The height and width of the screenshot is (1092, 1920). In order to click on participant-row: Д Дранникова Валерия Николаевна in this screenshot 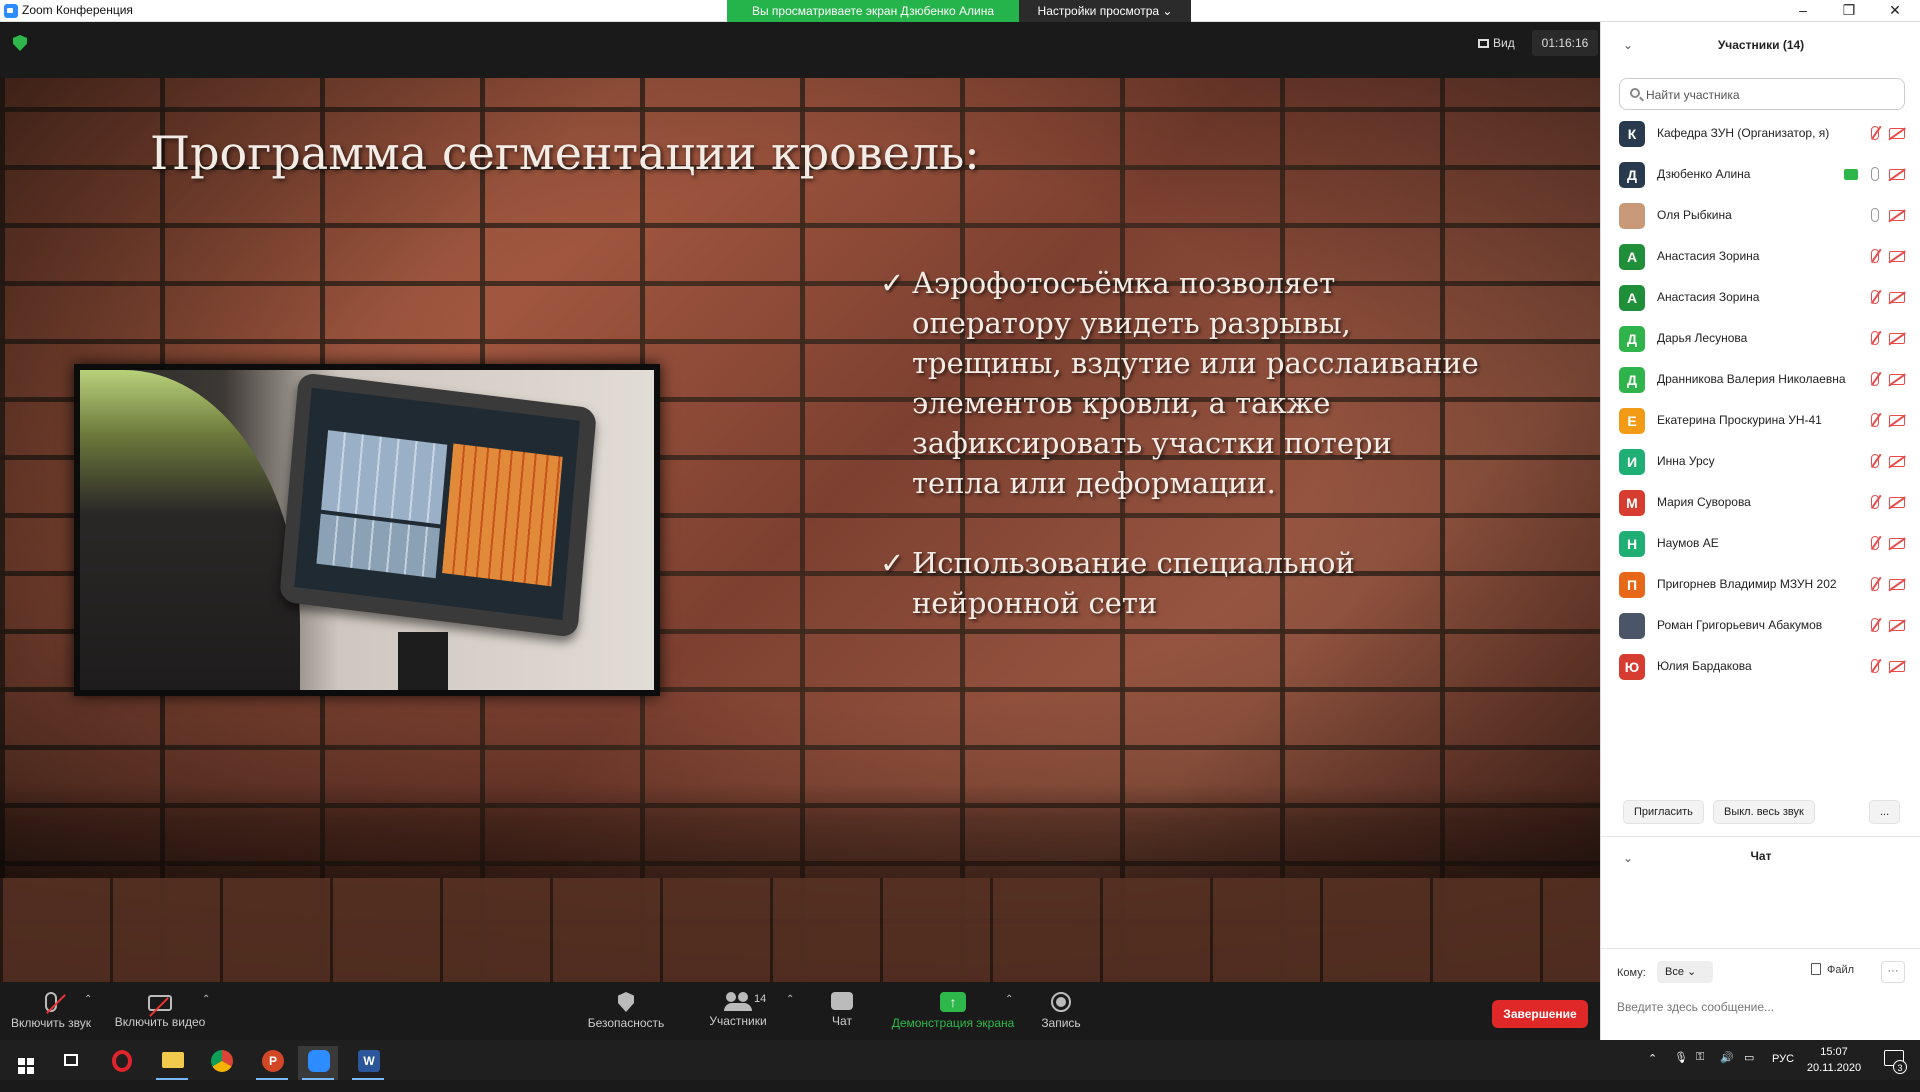, I will do `click(1760, 380)`.